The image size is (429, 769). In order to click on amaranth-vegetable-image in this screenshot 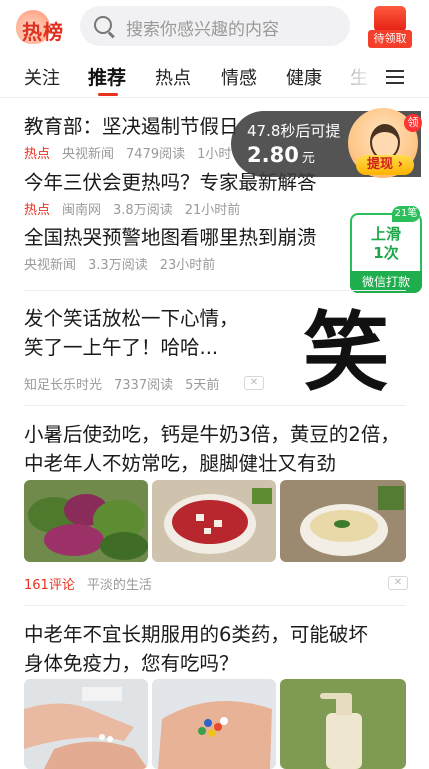, I will do `click(86, 521)`.